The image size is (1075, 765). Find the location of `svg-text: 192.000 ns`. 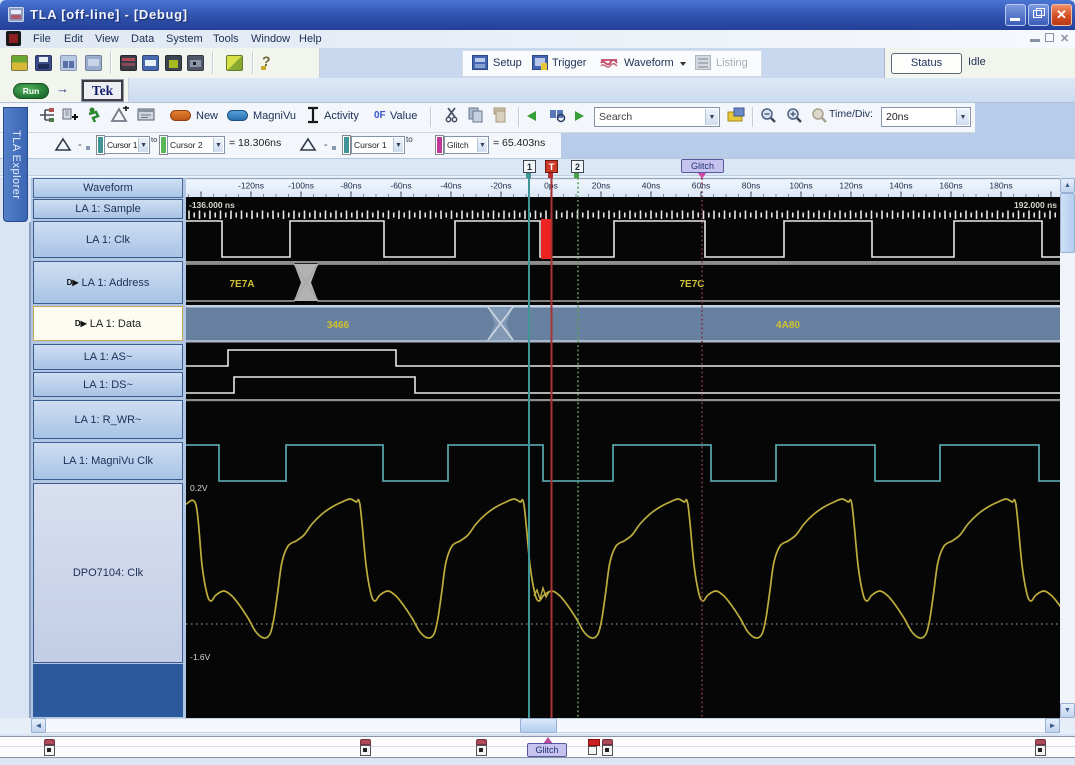

svg-text: 192.000 ns is located at coordinates (1035, 205).